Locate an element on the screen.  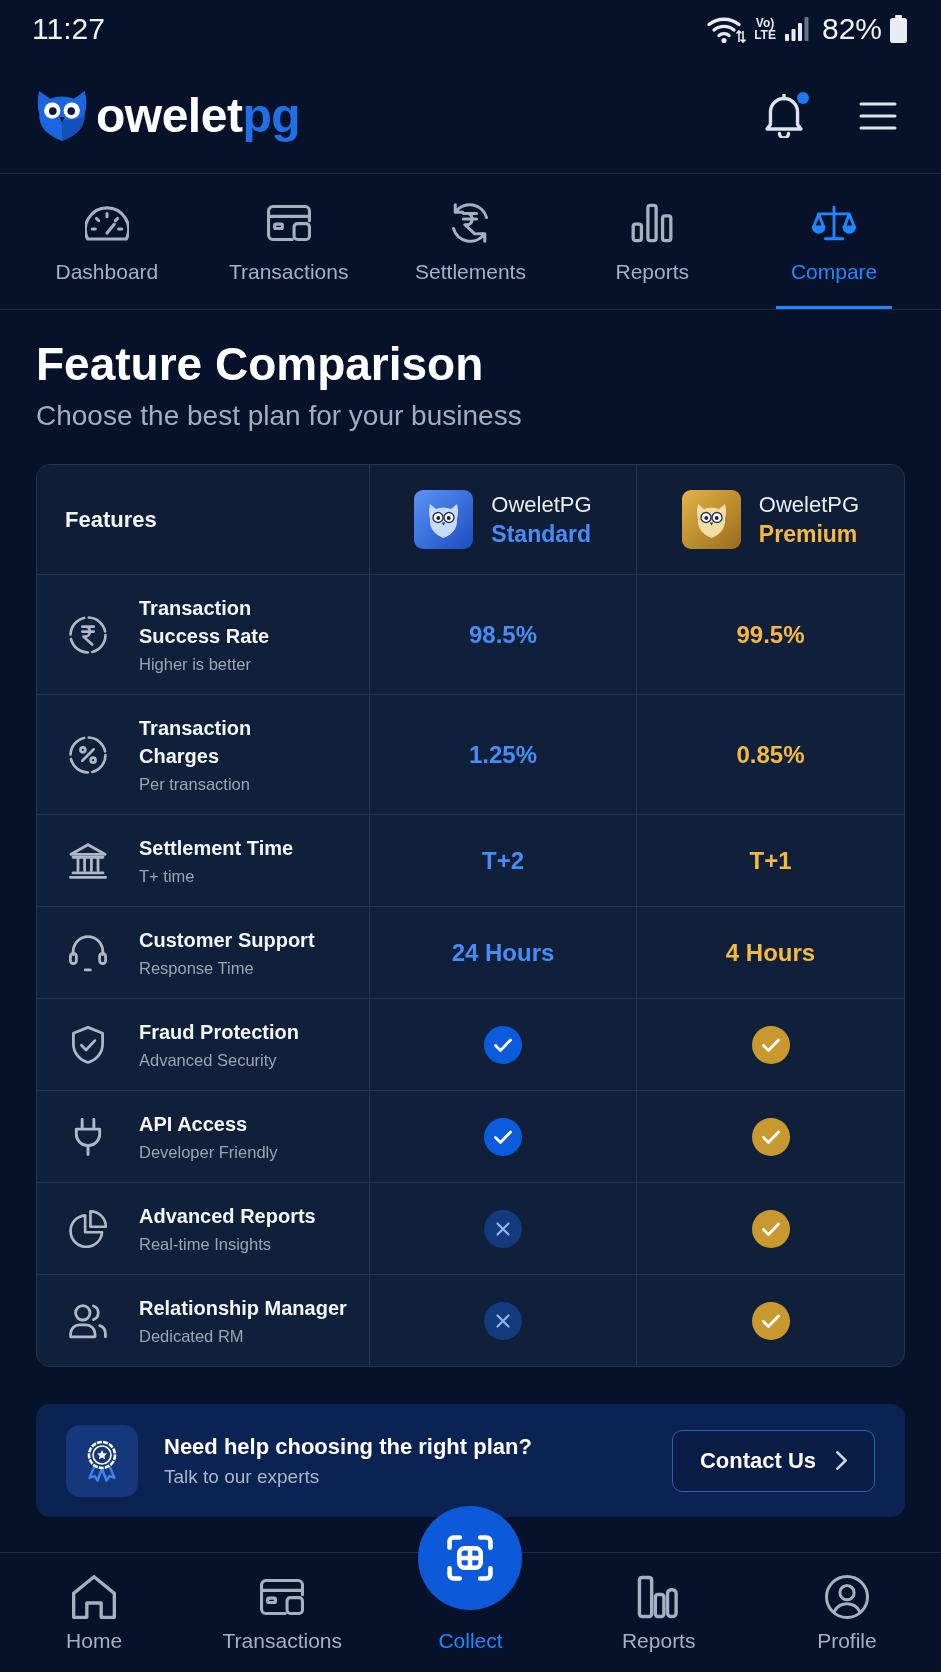
users-icon is located at coordinates (88, 1320).